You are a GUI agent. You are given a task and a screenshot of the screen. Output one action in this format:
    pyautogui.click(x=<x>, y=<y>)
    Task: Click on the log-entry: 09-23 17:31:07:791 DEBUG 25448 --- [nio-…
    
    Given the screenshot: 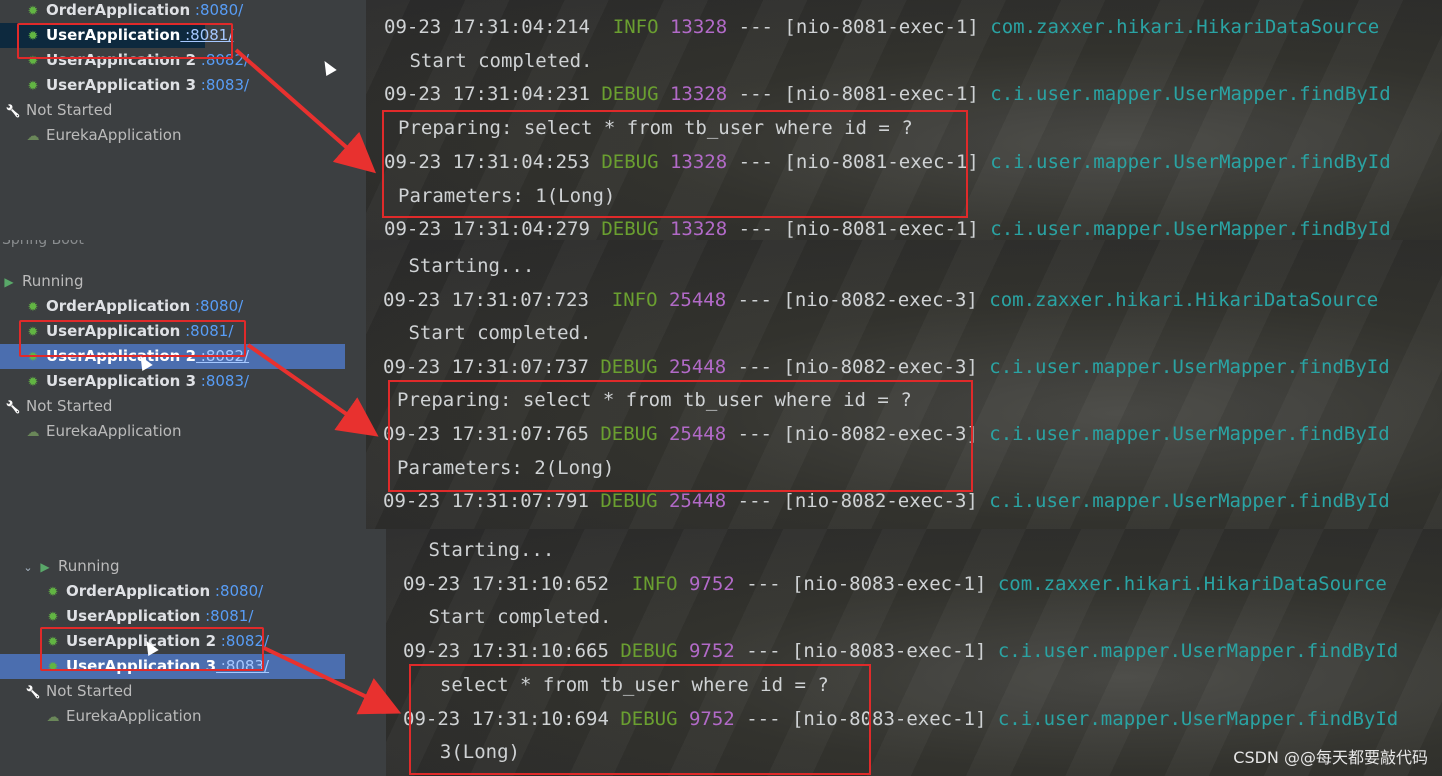 What is the action you would take?
    pyautogui.click(x=886, y=501)
    